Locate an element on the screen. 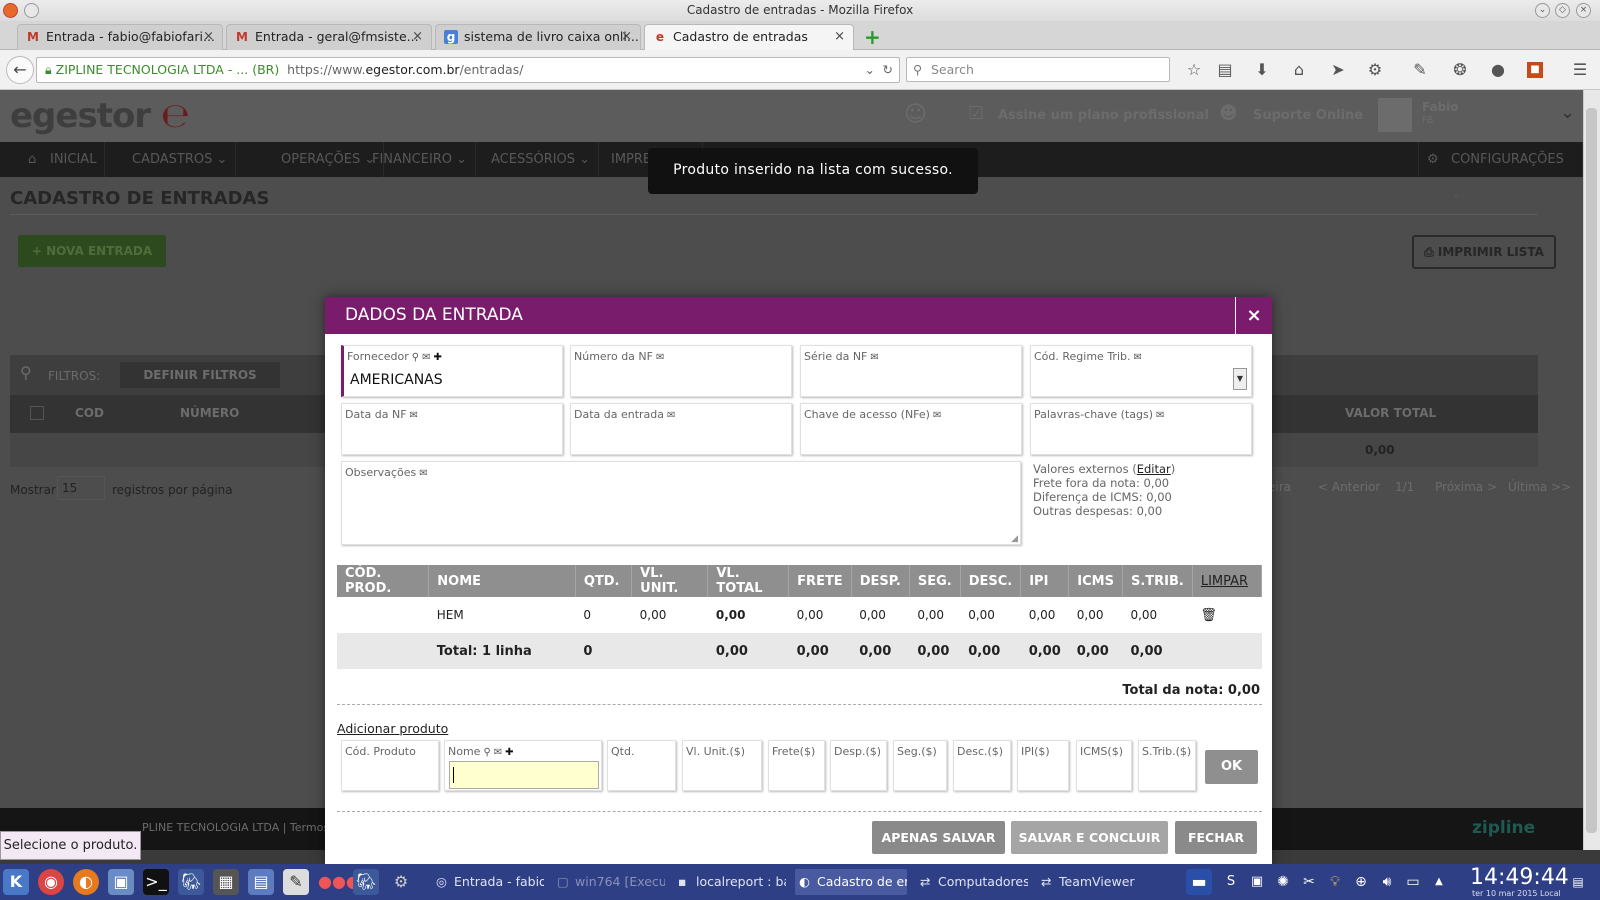  pgadmin-icon: 🐘︎ is located at coordinates (191, 882).